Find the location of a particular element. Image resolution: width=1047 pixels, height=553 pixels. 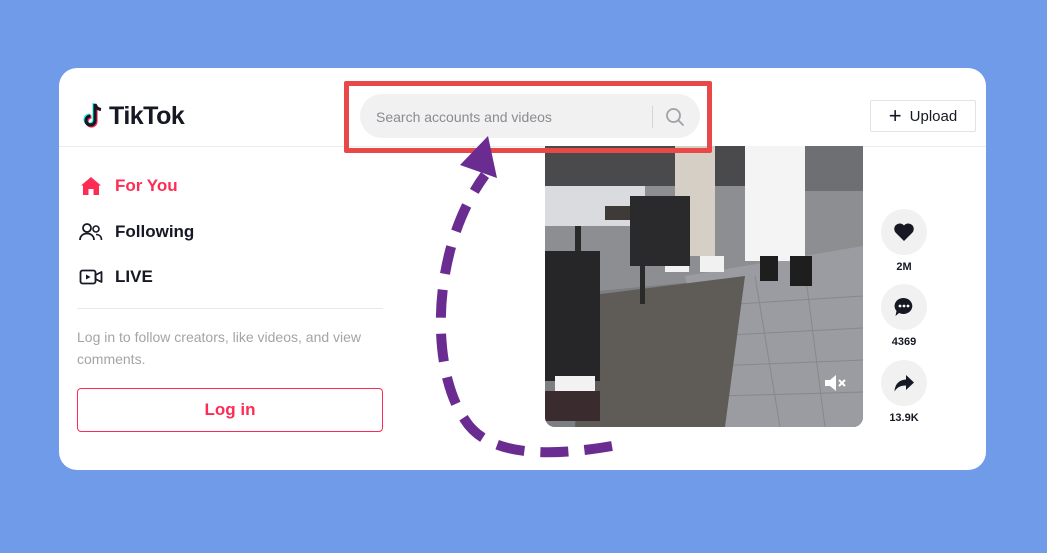

share-count: 13.9K is located at coordinates (904, 418).